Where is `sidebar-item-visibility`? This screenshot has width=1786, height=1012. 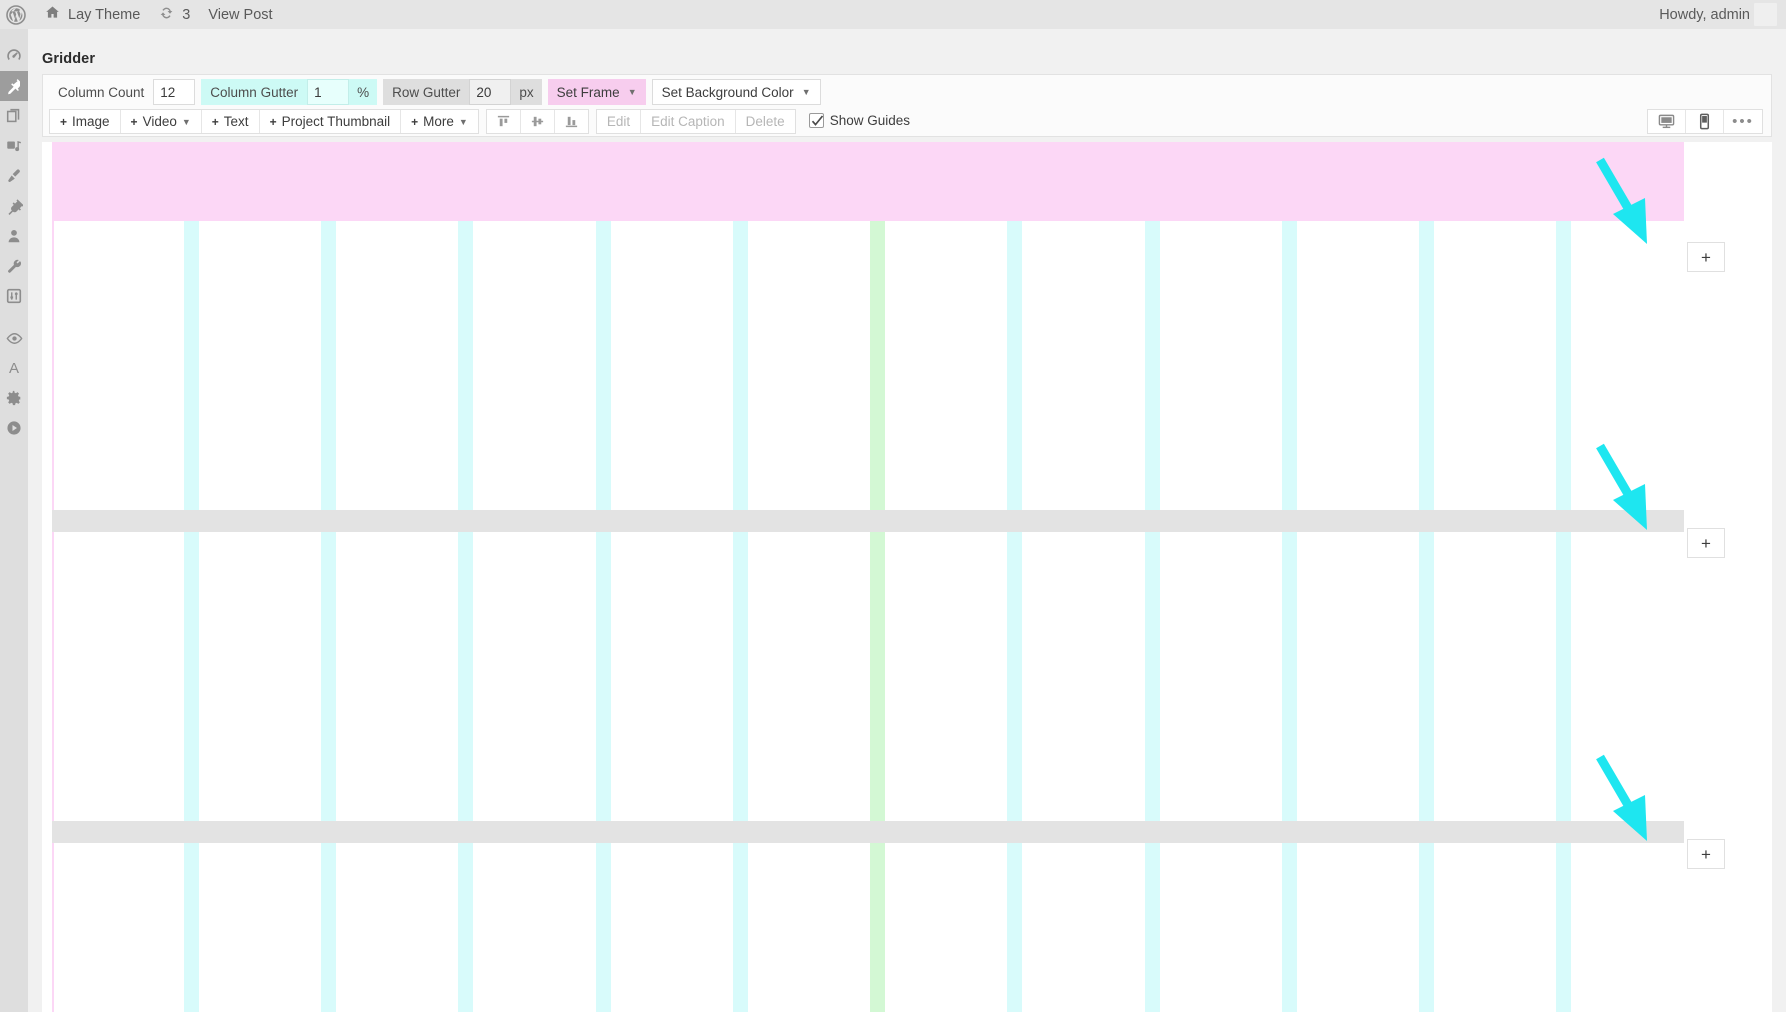
sidebar-item-visibility is located at coordinates (14, 338).